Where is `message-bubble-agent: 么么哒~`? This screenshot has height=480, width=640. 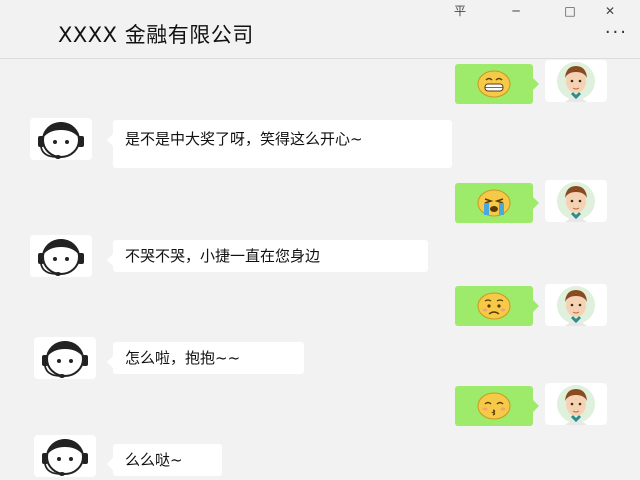
message-bubble-agent: 么么哒~ is located at coordinates (164, 460).